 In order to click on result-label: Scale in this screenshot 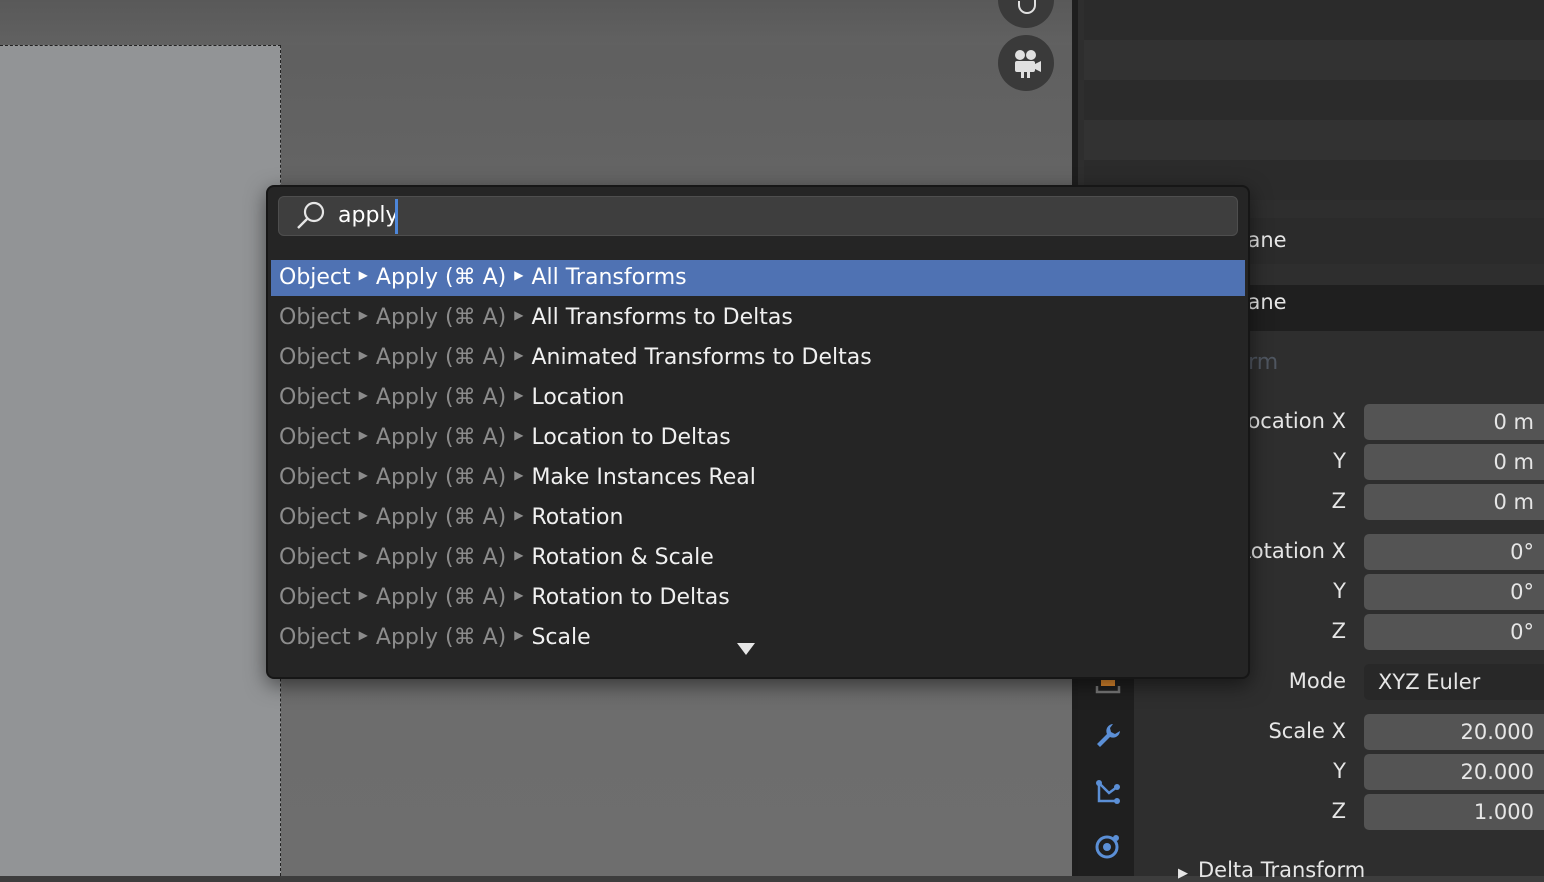, I will do `click(561, 637)`.